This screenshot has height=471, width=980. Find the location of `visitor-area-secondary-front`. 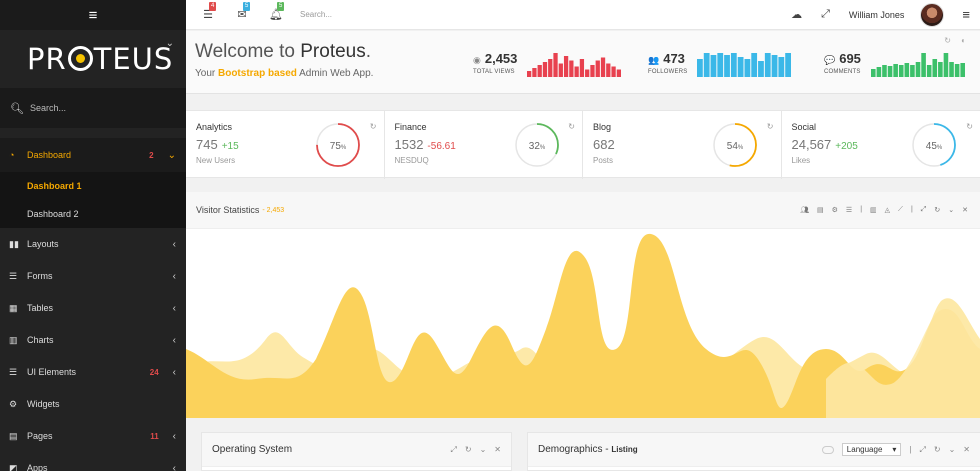

visitor-area-secondary-front is located at coordinates (903, 361).